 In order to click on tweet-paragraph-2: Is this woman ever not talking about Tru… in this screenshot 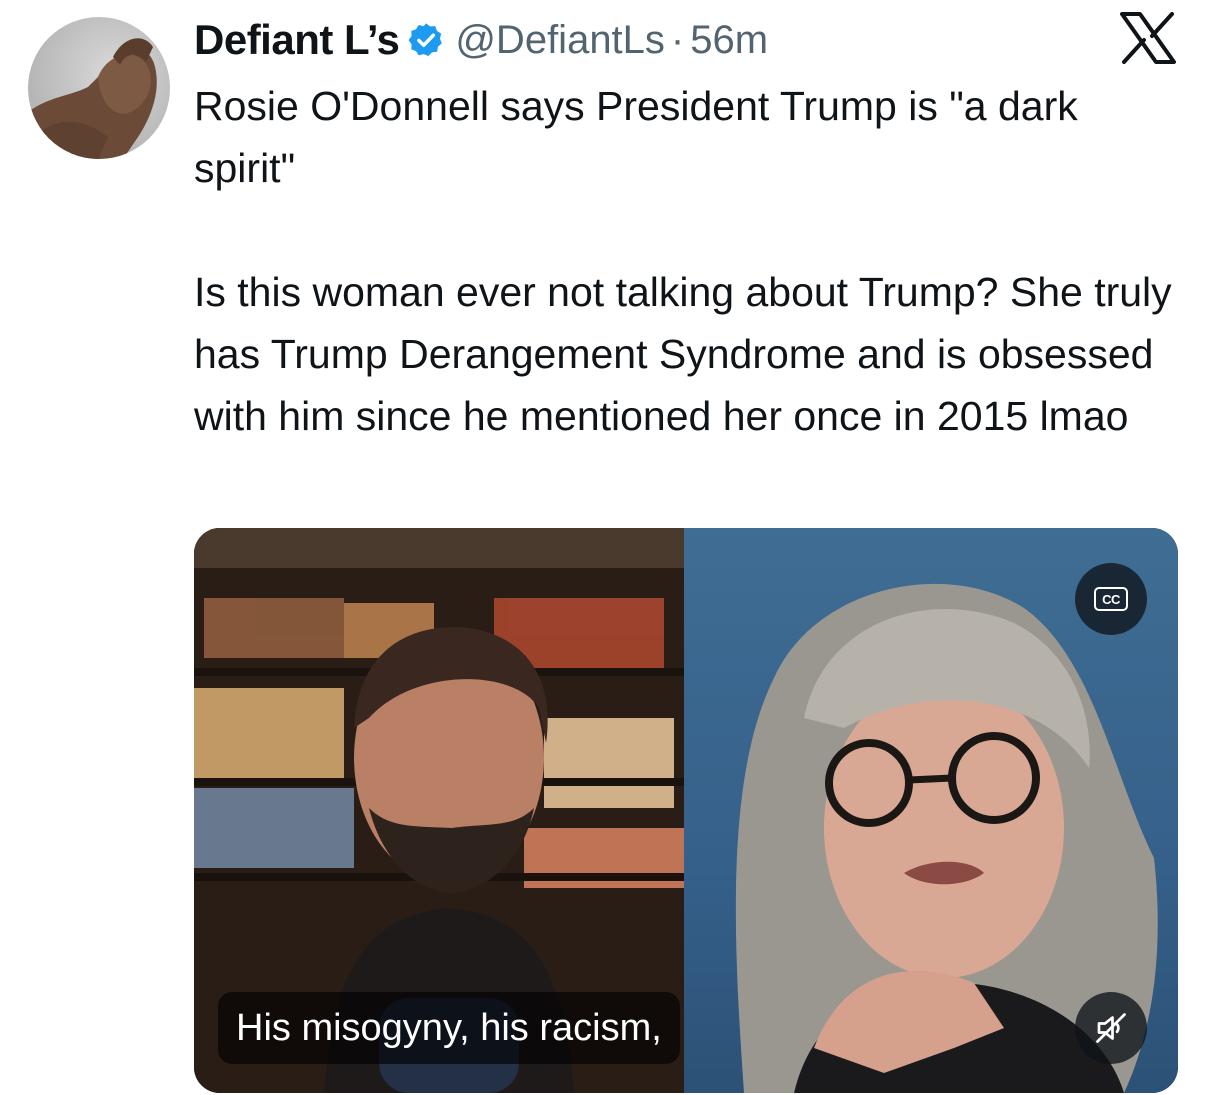, I will do `click(683, 354)`.